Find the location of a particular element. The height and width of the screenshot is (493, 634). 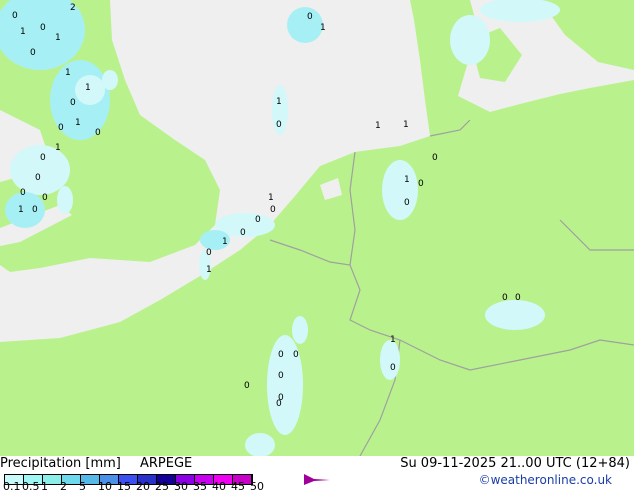

scale-tick: 45 is located at coordinates (238, 486).